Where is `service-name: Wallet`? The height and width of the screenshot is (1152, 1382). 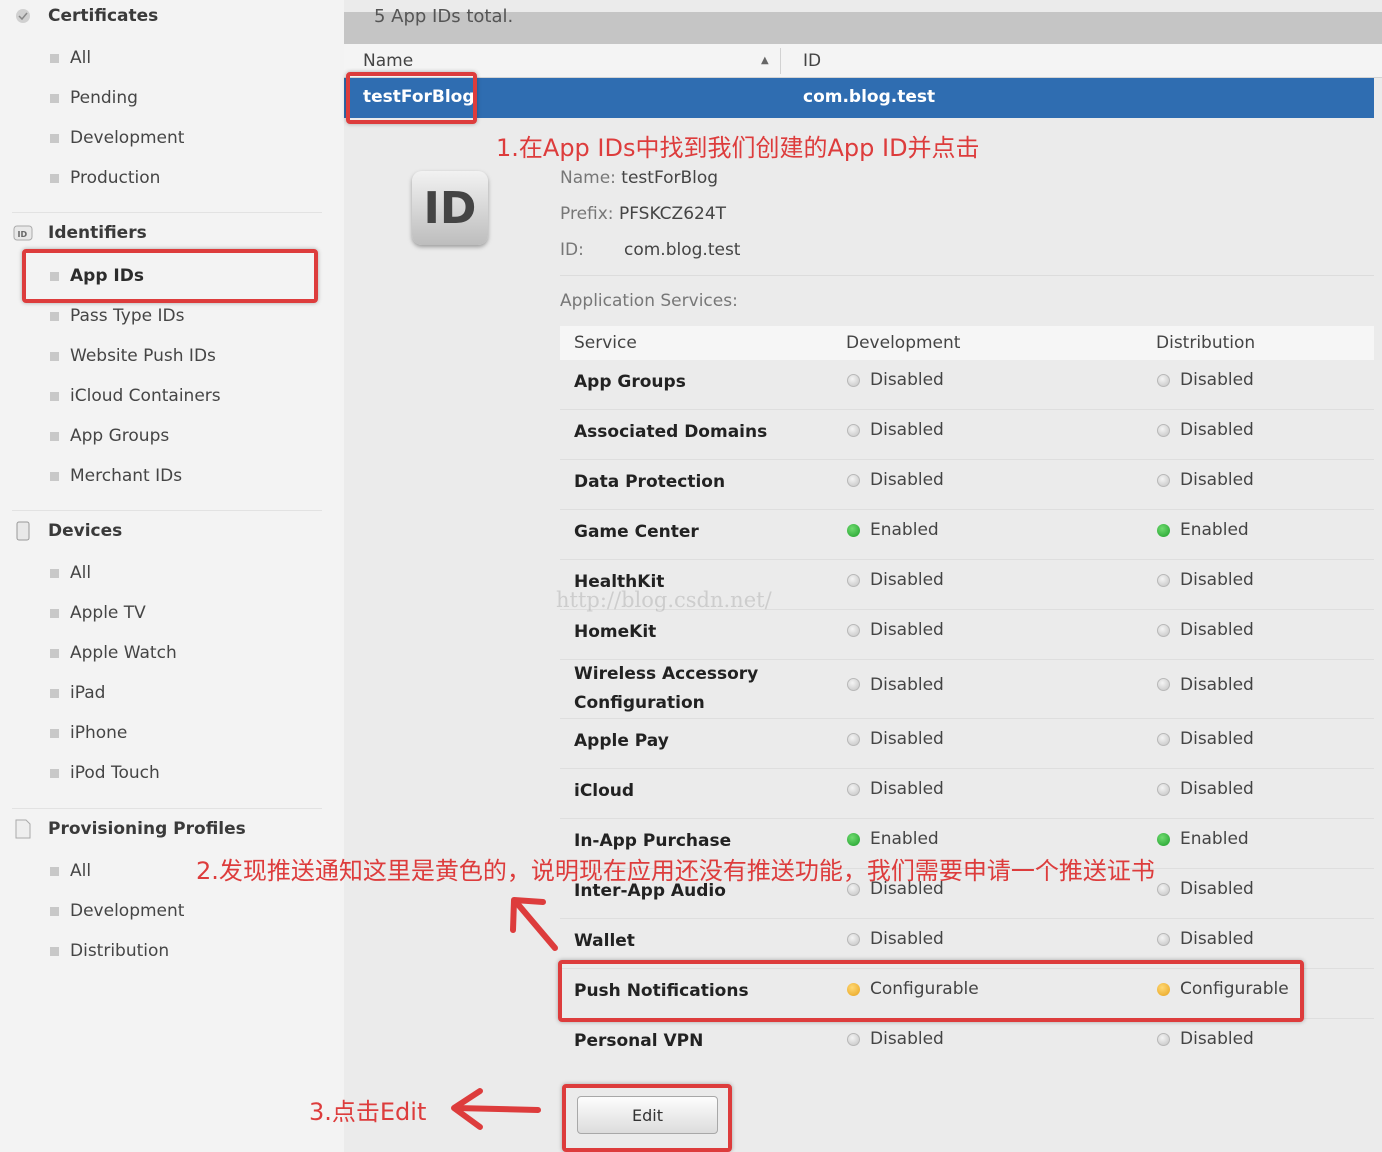
service-name: Wallet is located at coordinates (604, 940).